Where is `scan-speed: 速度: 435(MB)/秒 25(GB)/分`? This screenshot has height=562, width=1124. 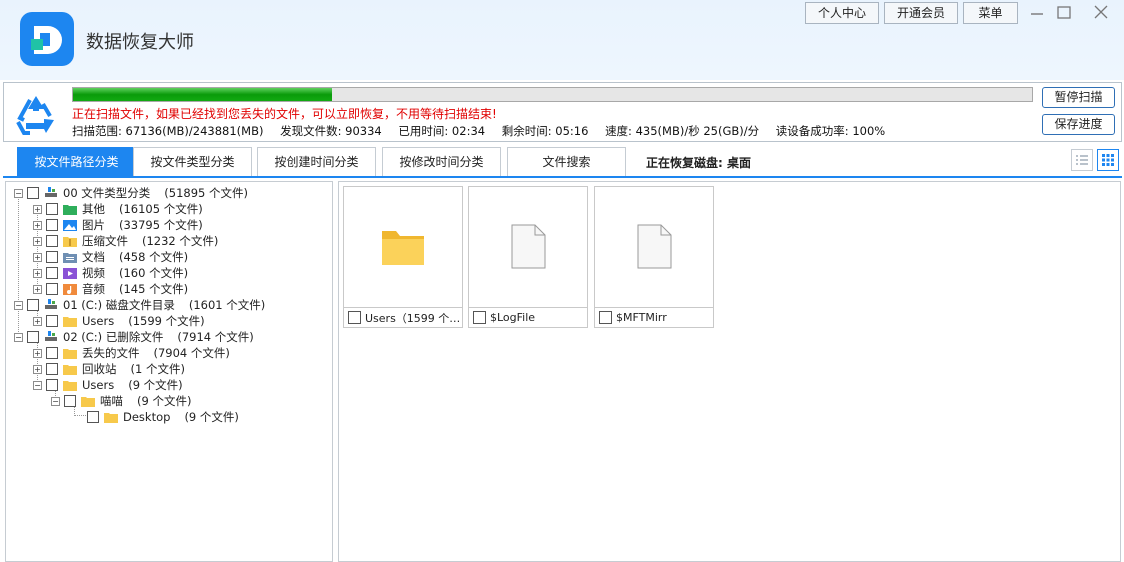 scan-speed: 速度: 435(MB)/秒 25(GB)/分 is located at coordinates (682, 131).